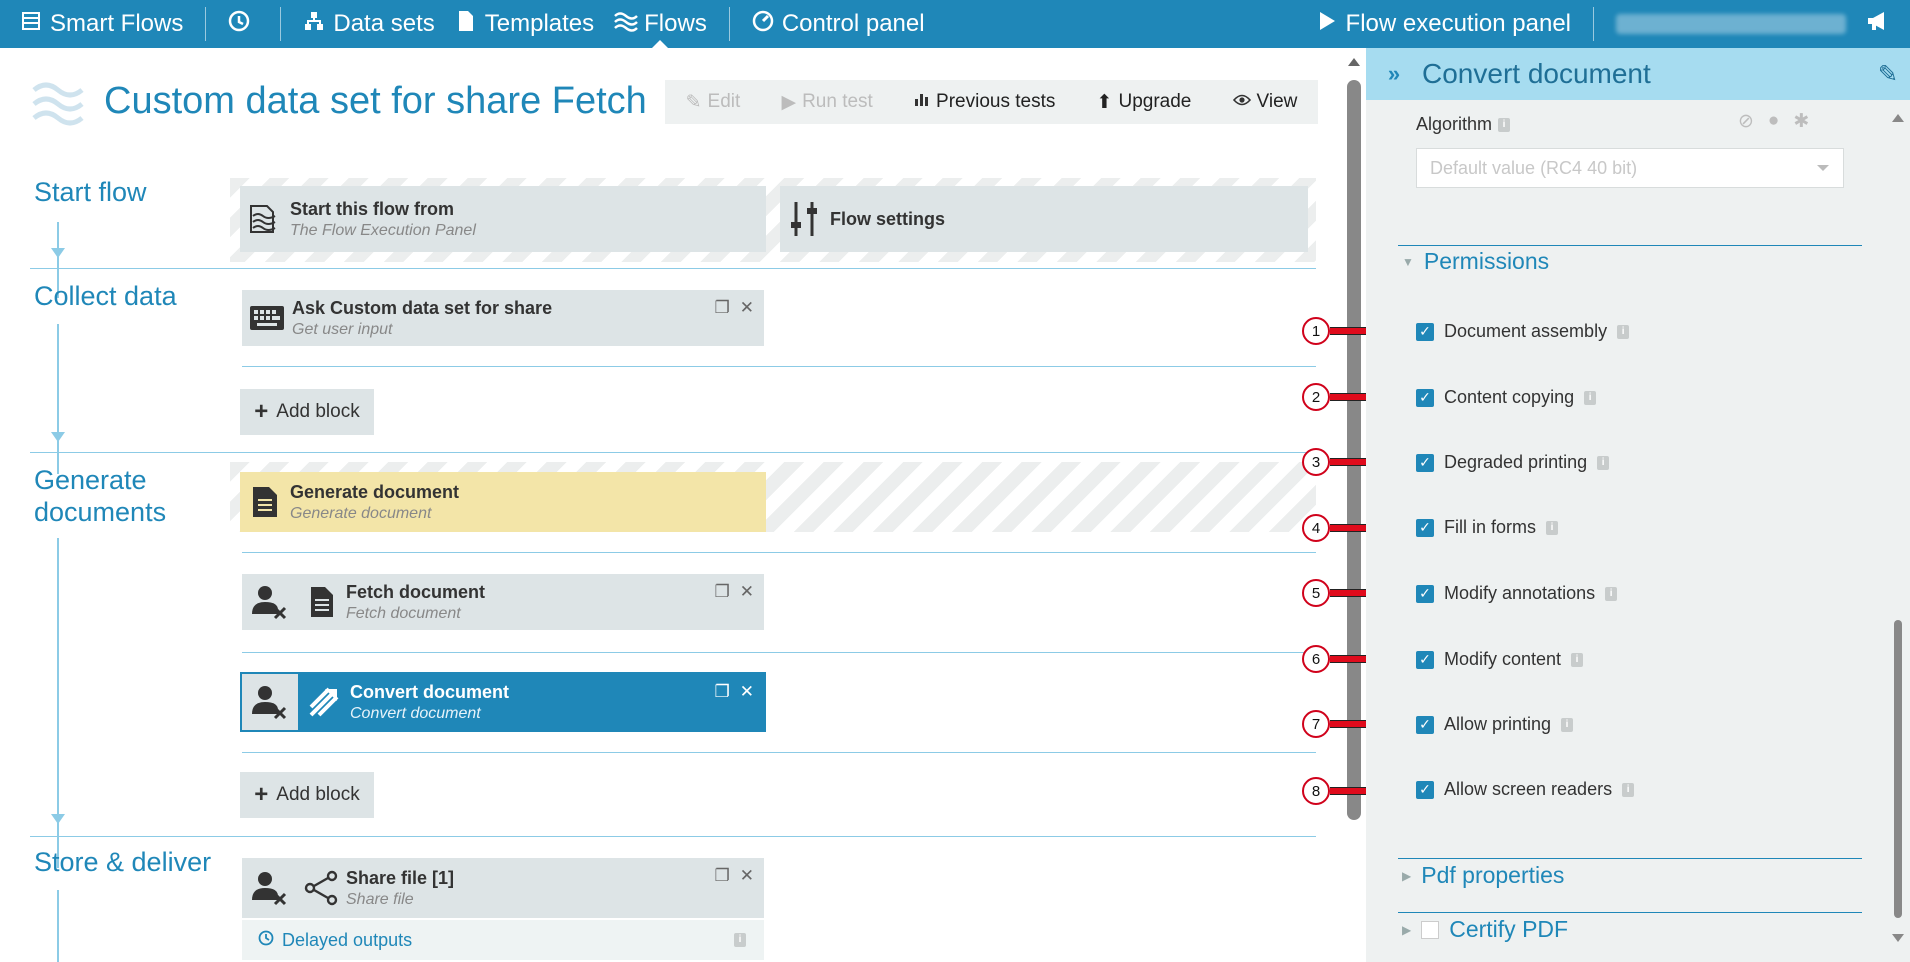 The height and width of the screenshot is (962, 1910). I want to click on block-flow-settings: Flow settings, so click(1044, 219).